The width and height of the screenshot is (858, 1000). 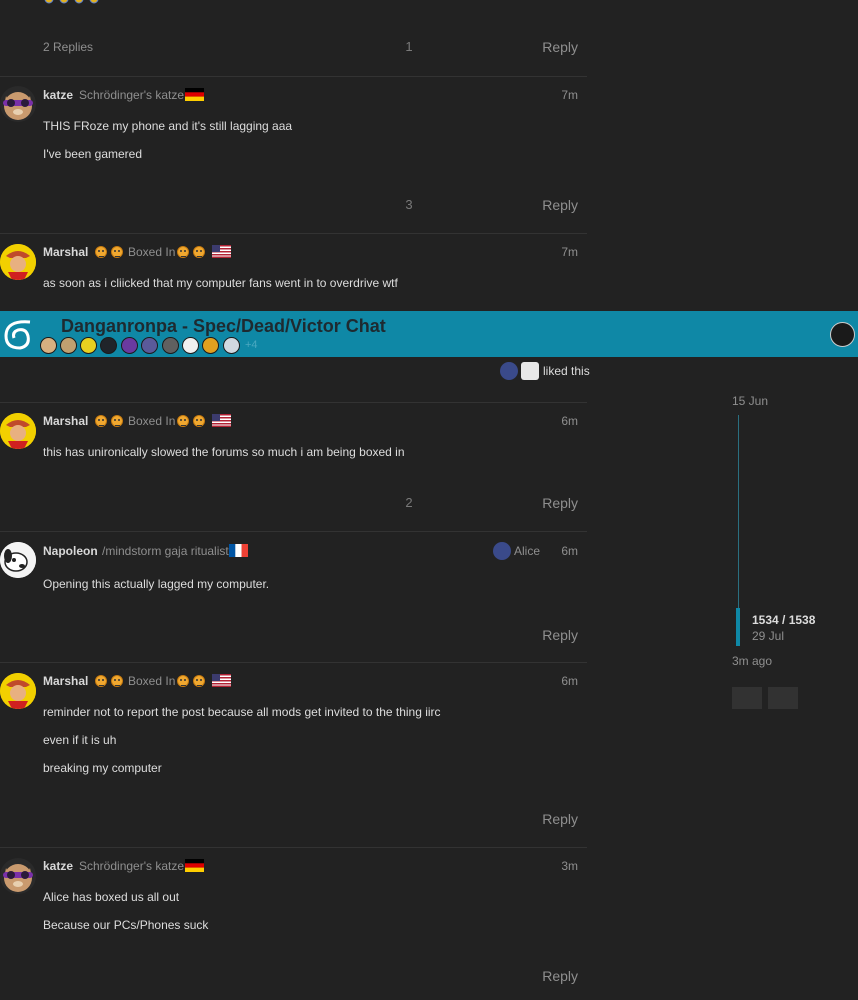 I want to click on extra-members-count: +4, so click(x=251, y=345).